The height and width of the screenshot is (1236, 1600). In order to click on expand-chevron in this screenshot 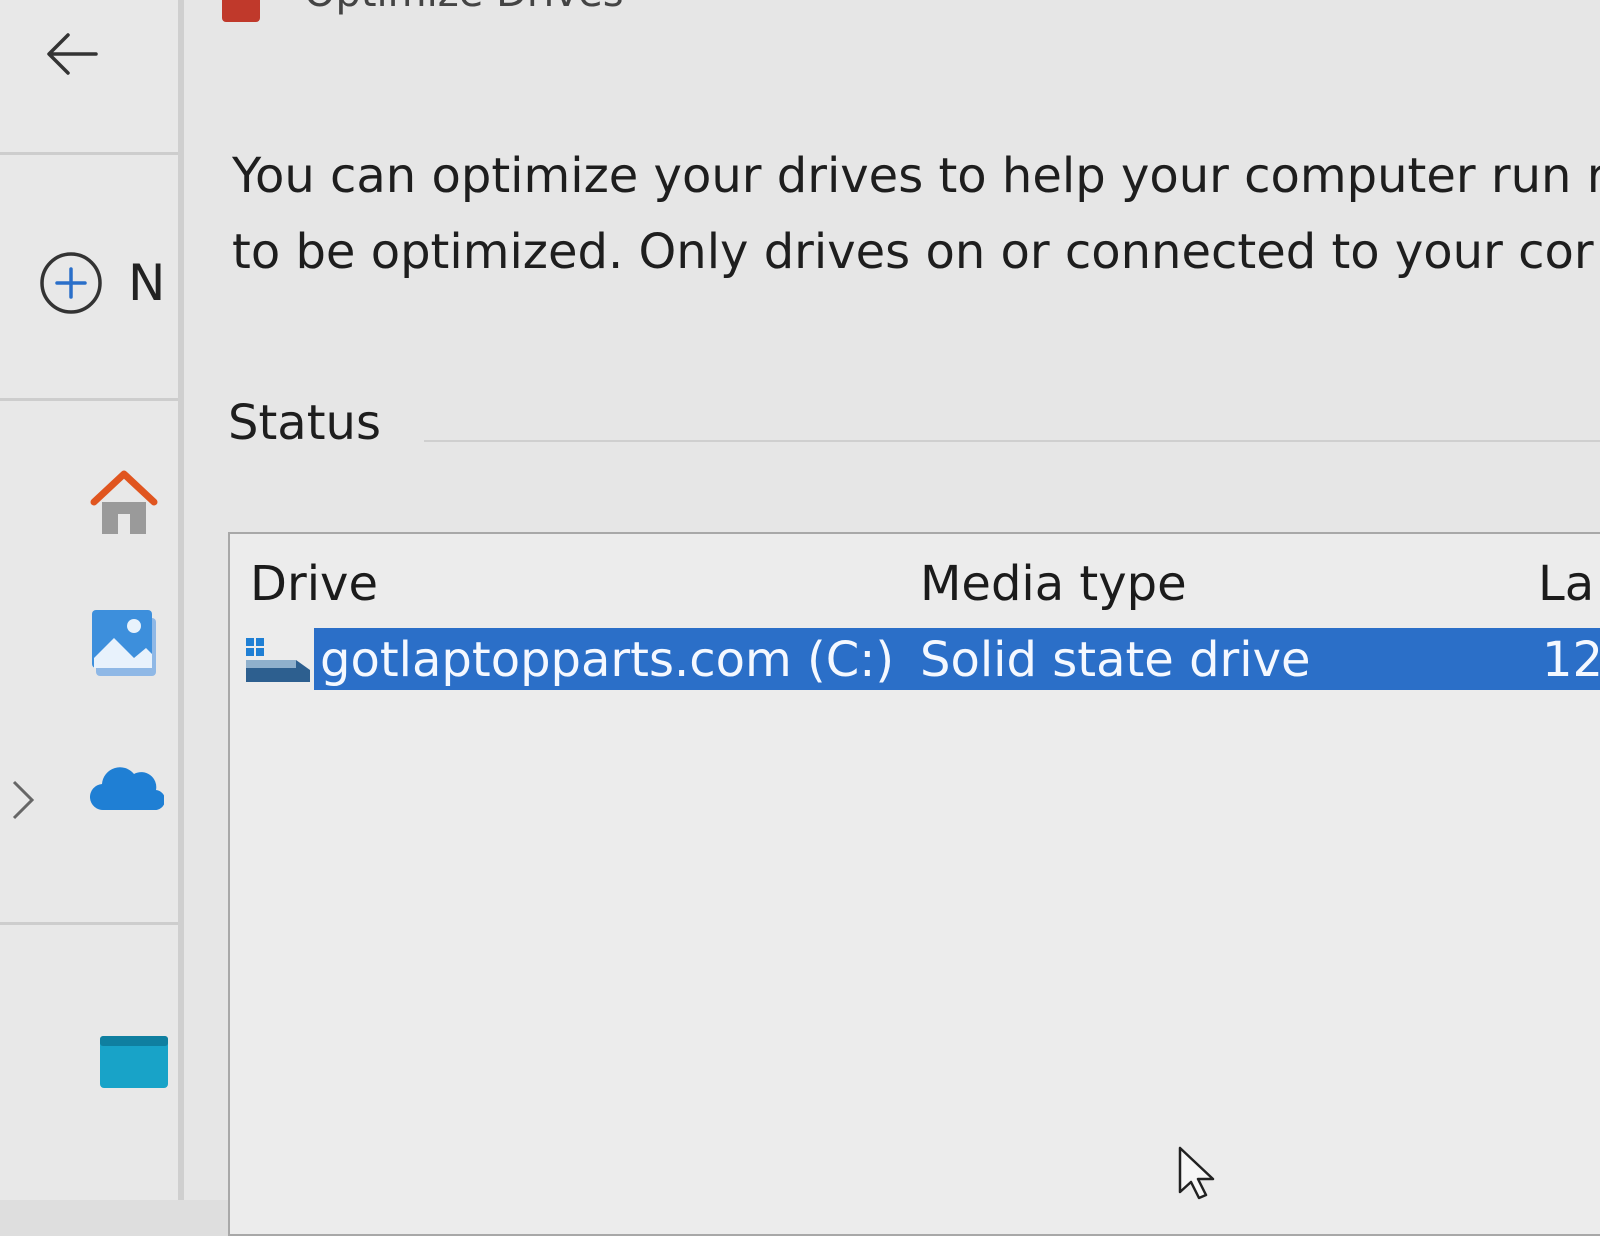, I will do `click(23, 802)`.